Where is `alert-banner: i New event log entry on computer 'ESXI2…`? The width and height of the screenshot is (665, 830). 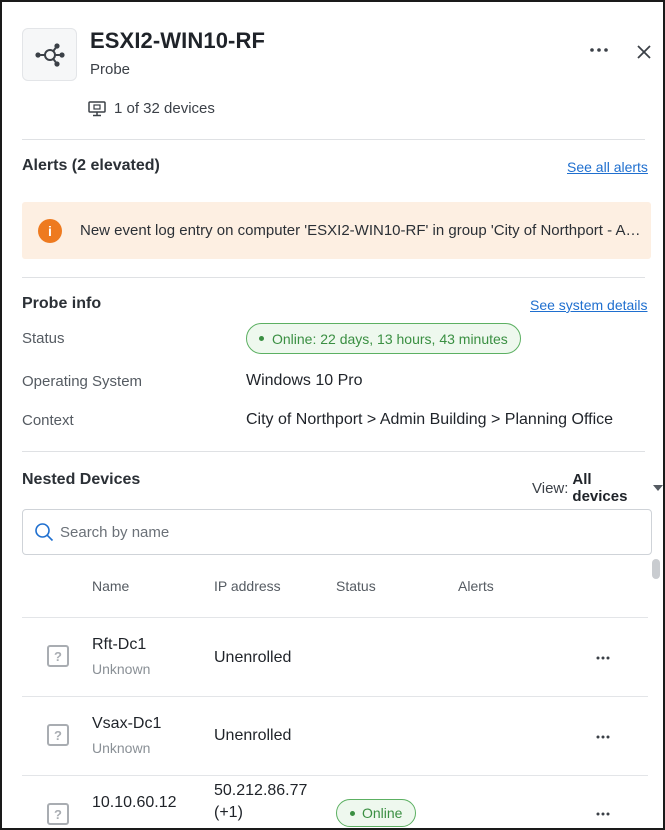 alert-banner: i New event log entry on computer 'ESXI2… is located at coordinates (336, 230).